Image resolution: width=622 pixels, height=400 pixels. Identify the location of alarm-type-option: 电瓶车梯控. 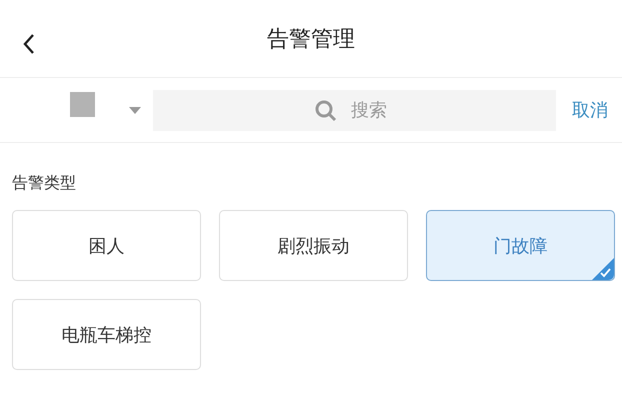
(106, 334).